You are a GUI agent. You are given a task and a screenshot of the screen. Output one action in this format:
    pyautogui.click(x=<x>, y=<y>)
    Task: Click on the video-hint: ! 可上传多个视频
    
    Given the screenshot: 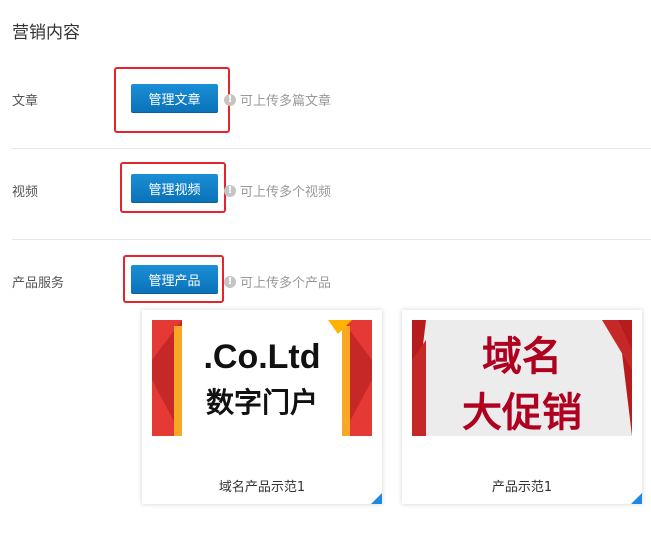 What is the action you would take?
    pyautogui.click(x=277, y=190)
    